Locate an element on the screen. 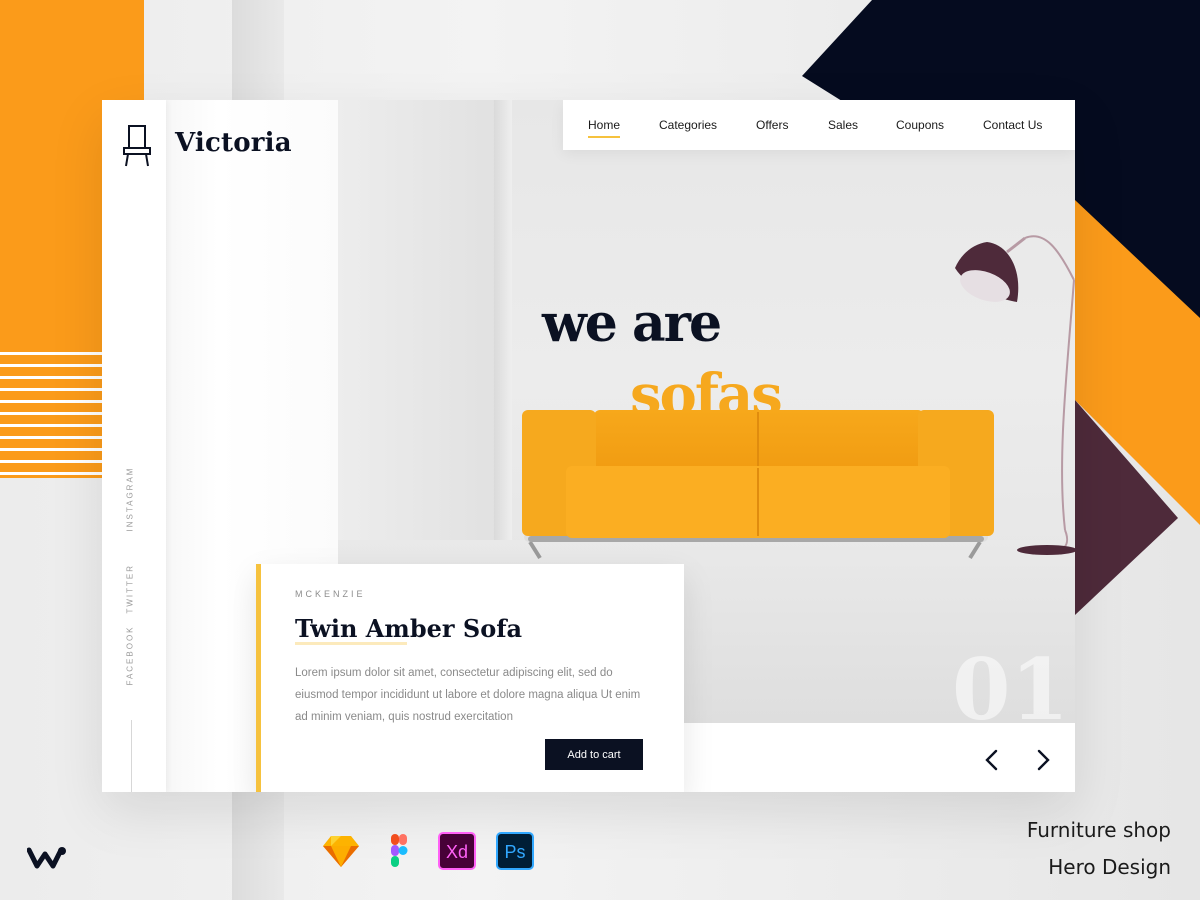 The width and height of the screenshot is (1200, 900). svg-text: Ps is located at coordinates (514, 852).